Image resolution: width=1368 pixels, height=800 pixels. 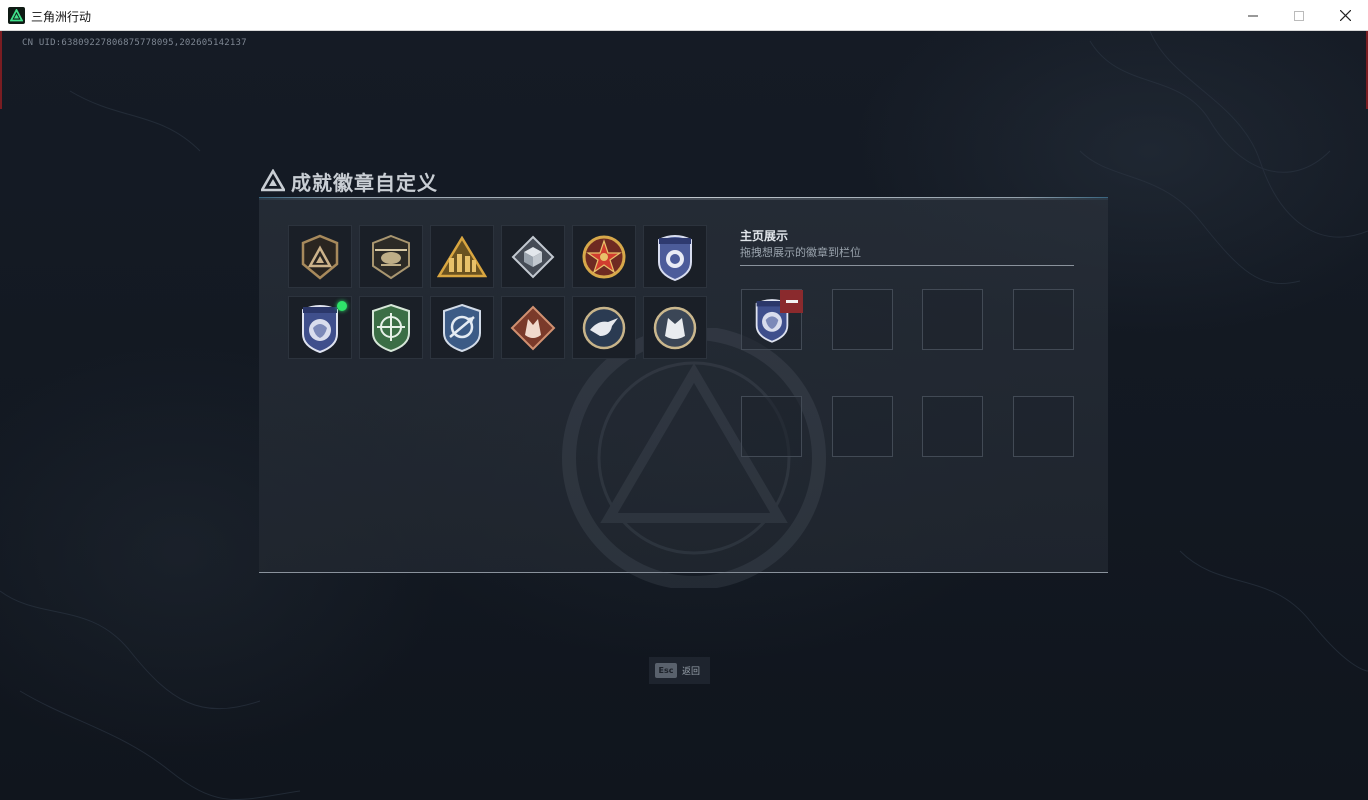 I want to click on panel-header: 成就徽章自定义, so click(x=349, y=181).